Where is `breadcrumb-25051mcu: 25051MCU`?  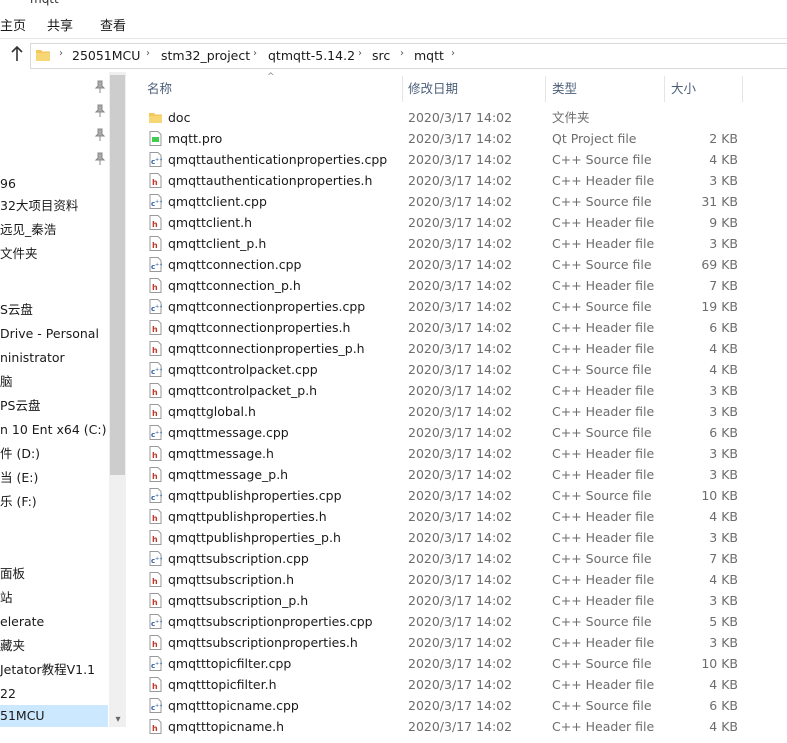
breadcrumb-25051mcu: 25051MCU is located at coordinates (106, 55).